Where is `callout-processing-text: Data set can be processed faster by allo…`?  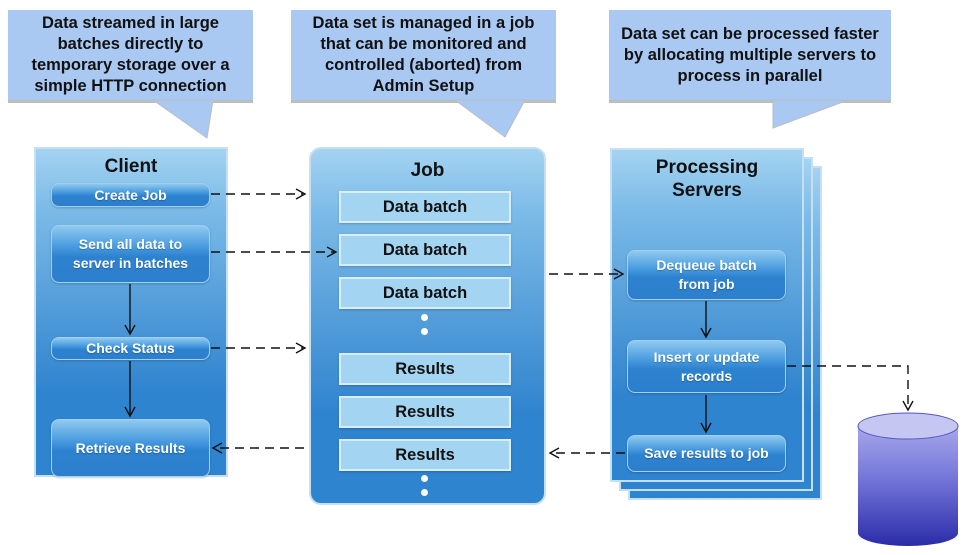
callout-processing-text: Data set can be processed faster by allo… is located at coordinates (750, 54).